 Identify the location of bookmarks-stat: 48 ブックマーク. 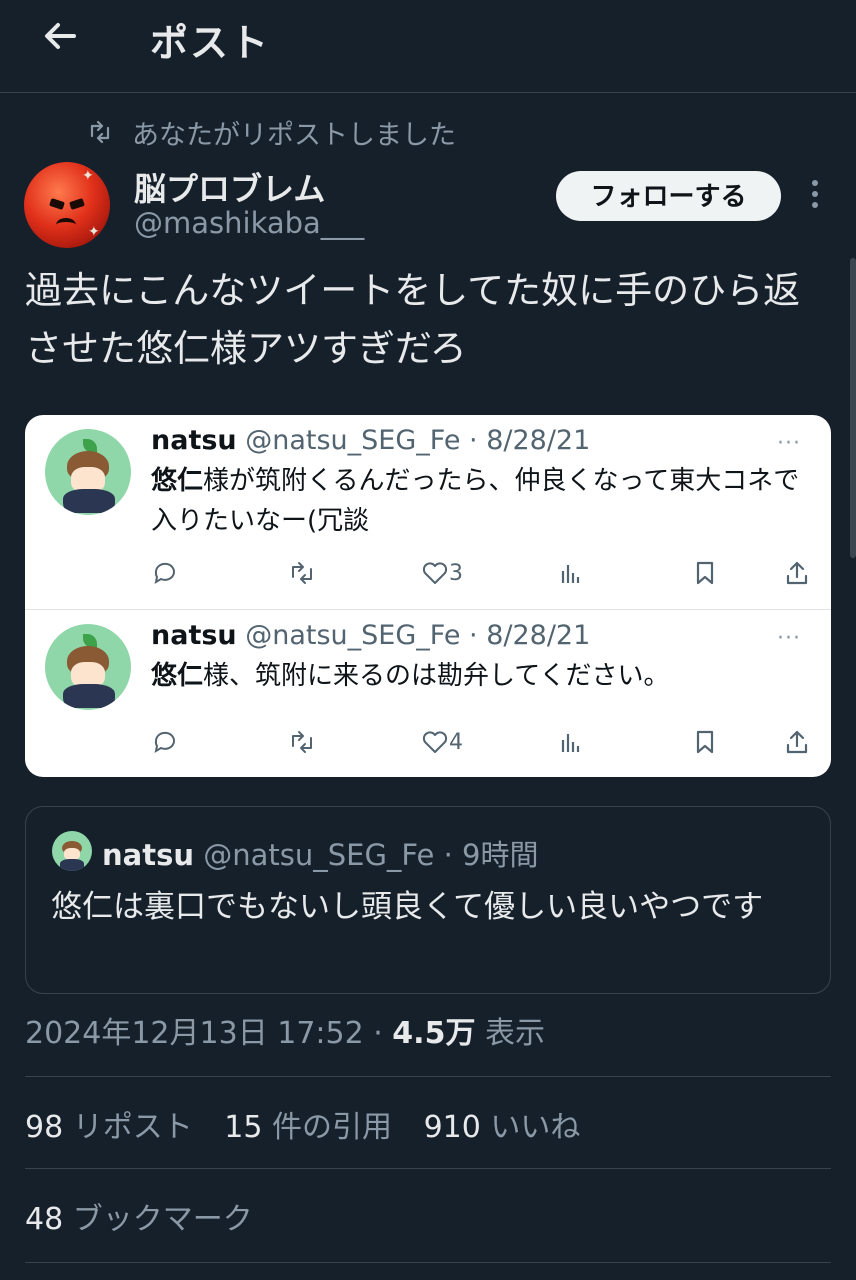
(139, 1216).